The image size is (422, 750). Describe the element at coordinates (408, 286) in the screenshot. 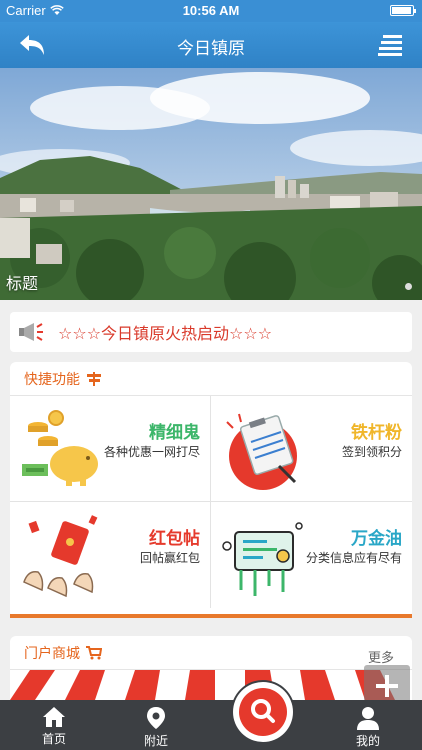

I see `carousel-indicator` at that location.